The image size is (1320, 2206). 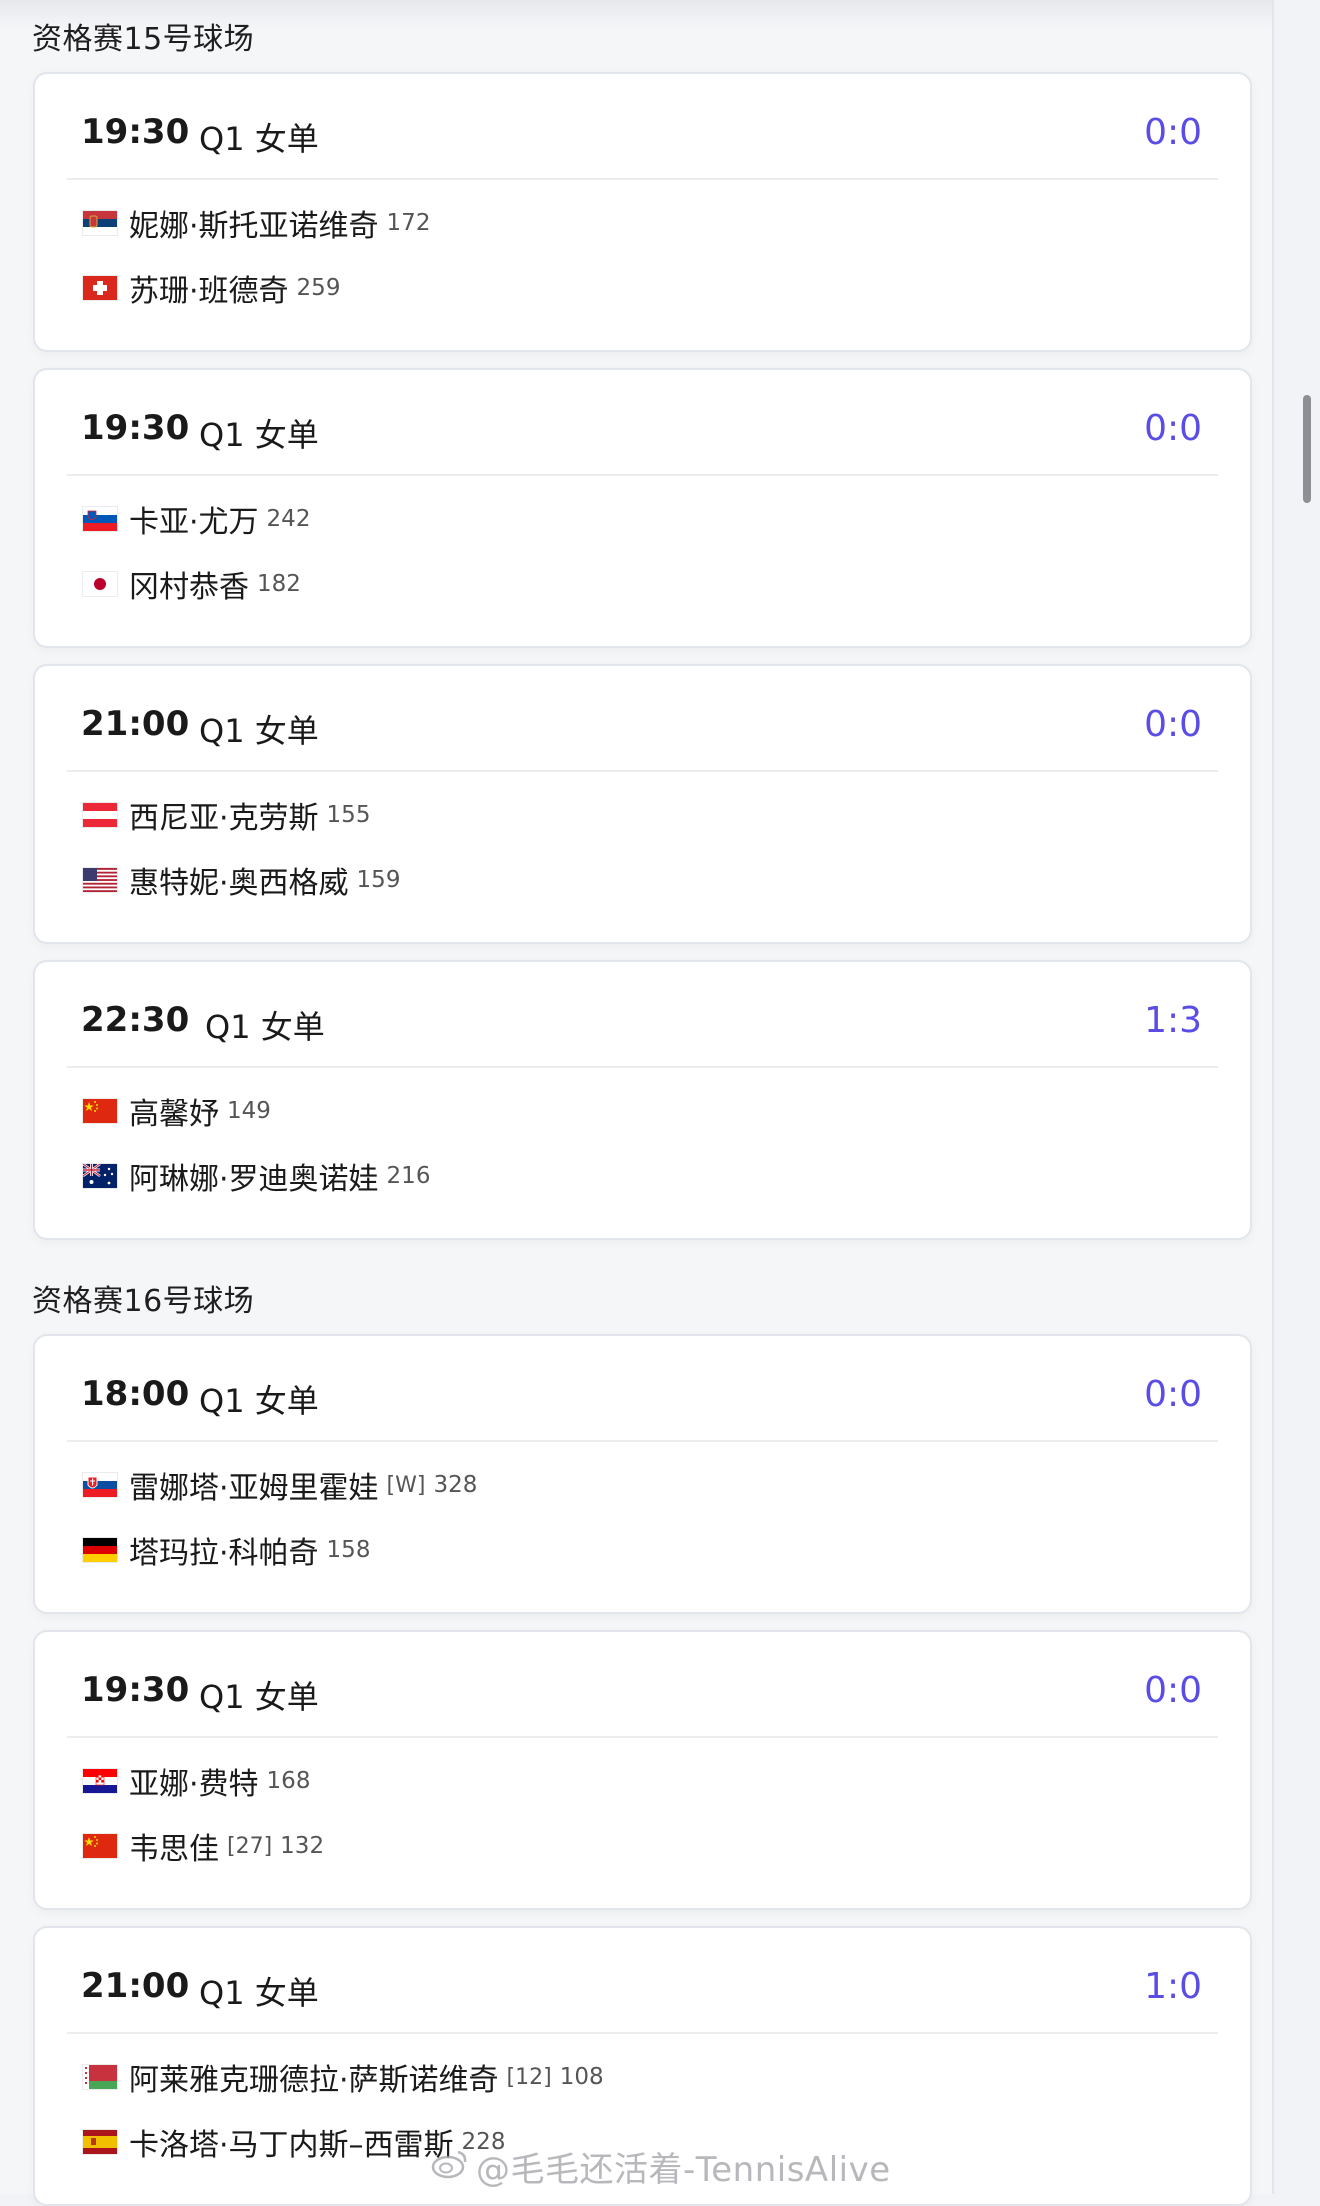 What do you see at coordinates (683, 2170) in the screenshot?
I see `watermark-text: @毛毛还活着-TennisAlive` at bounding box center [683, 2170].